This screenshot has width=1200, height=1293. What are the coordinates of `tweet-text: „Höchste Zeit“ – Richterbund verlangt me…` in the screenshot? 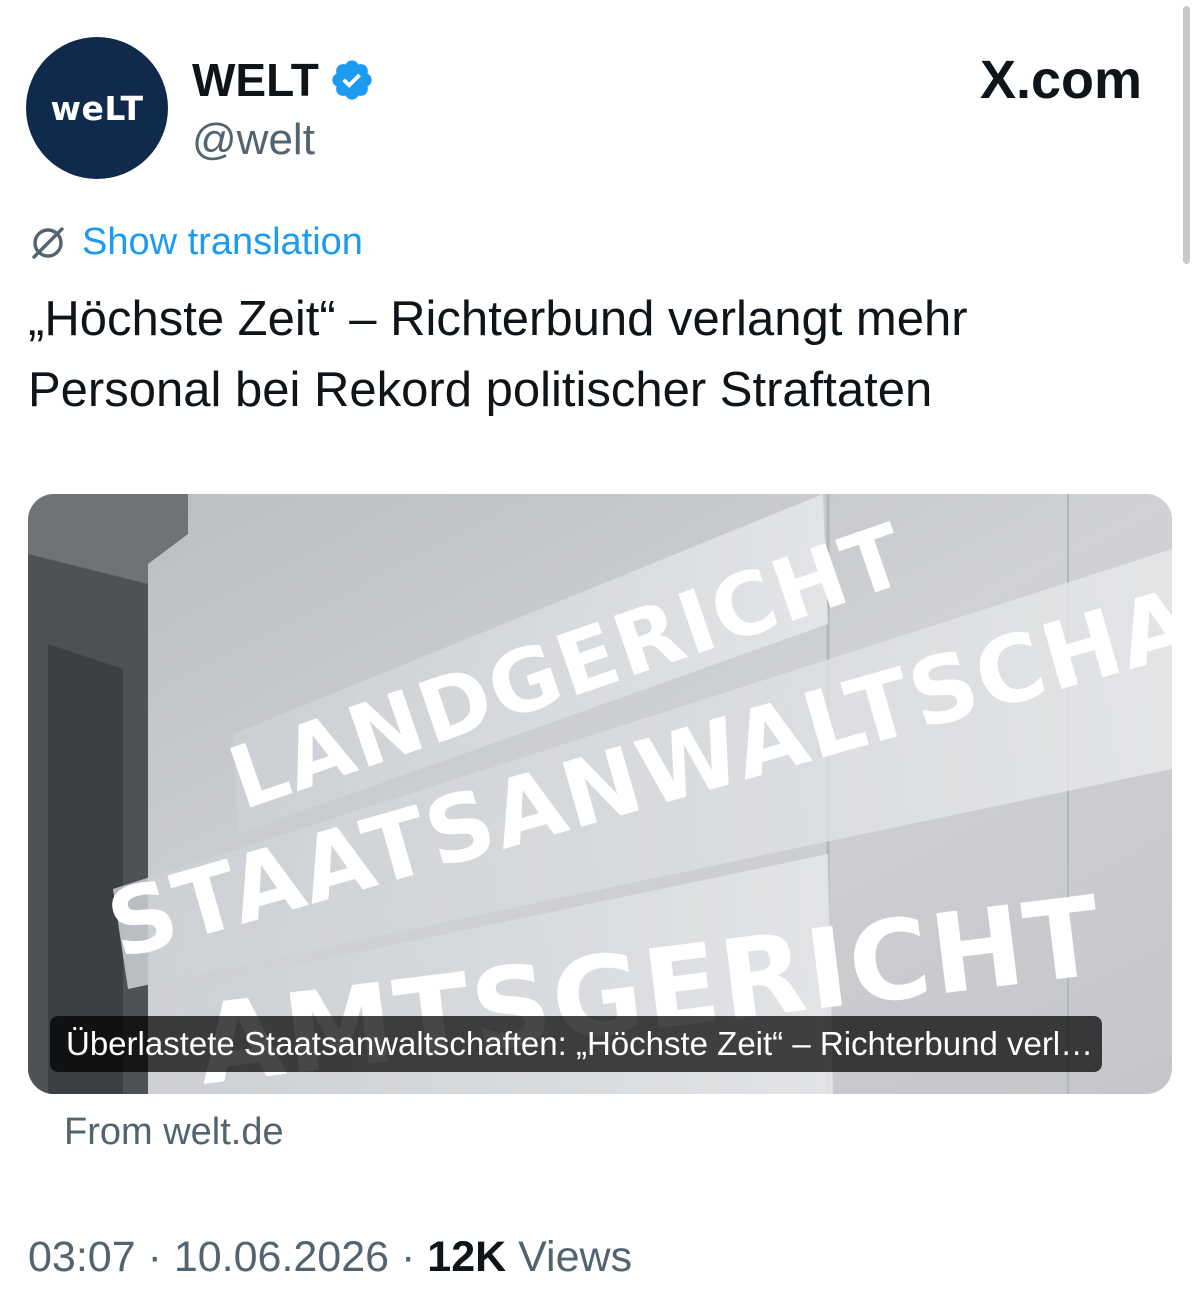 It's located at (498, 354).